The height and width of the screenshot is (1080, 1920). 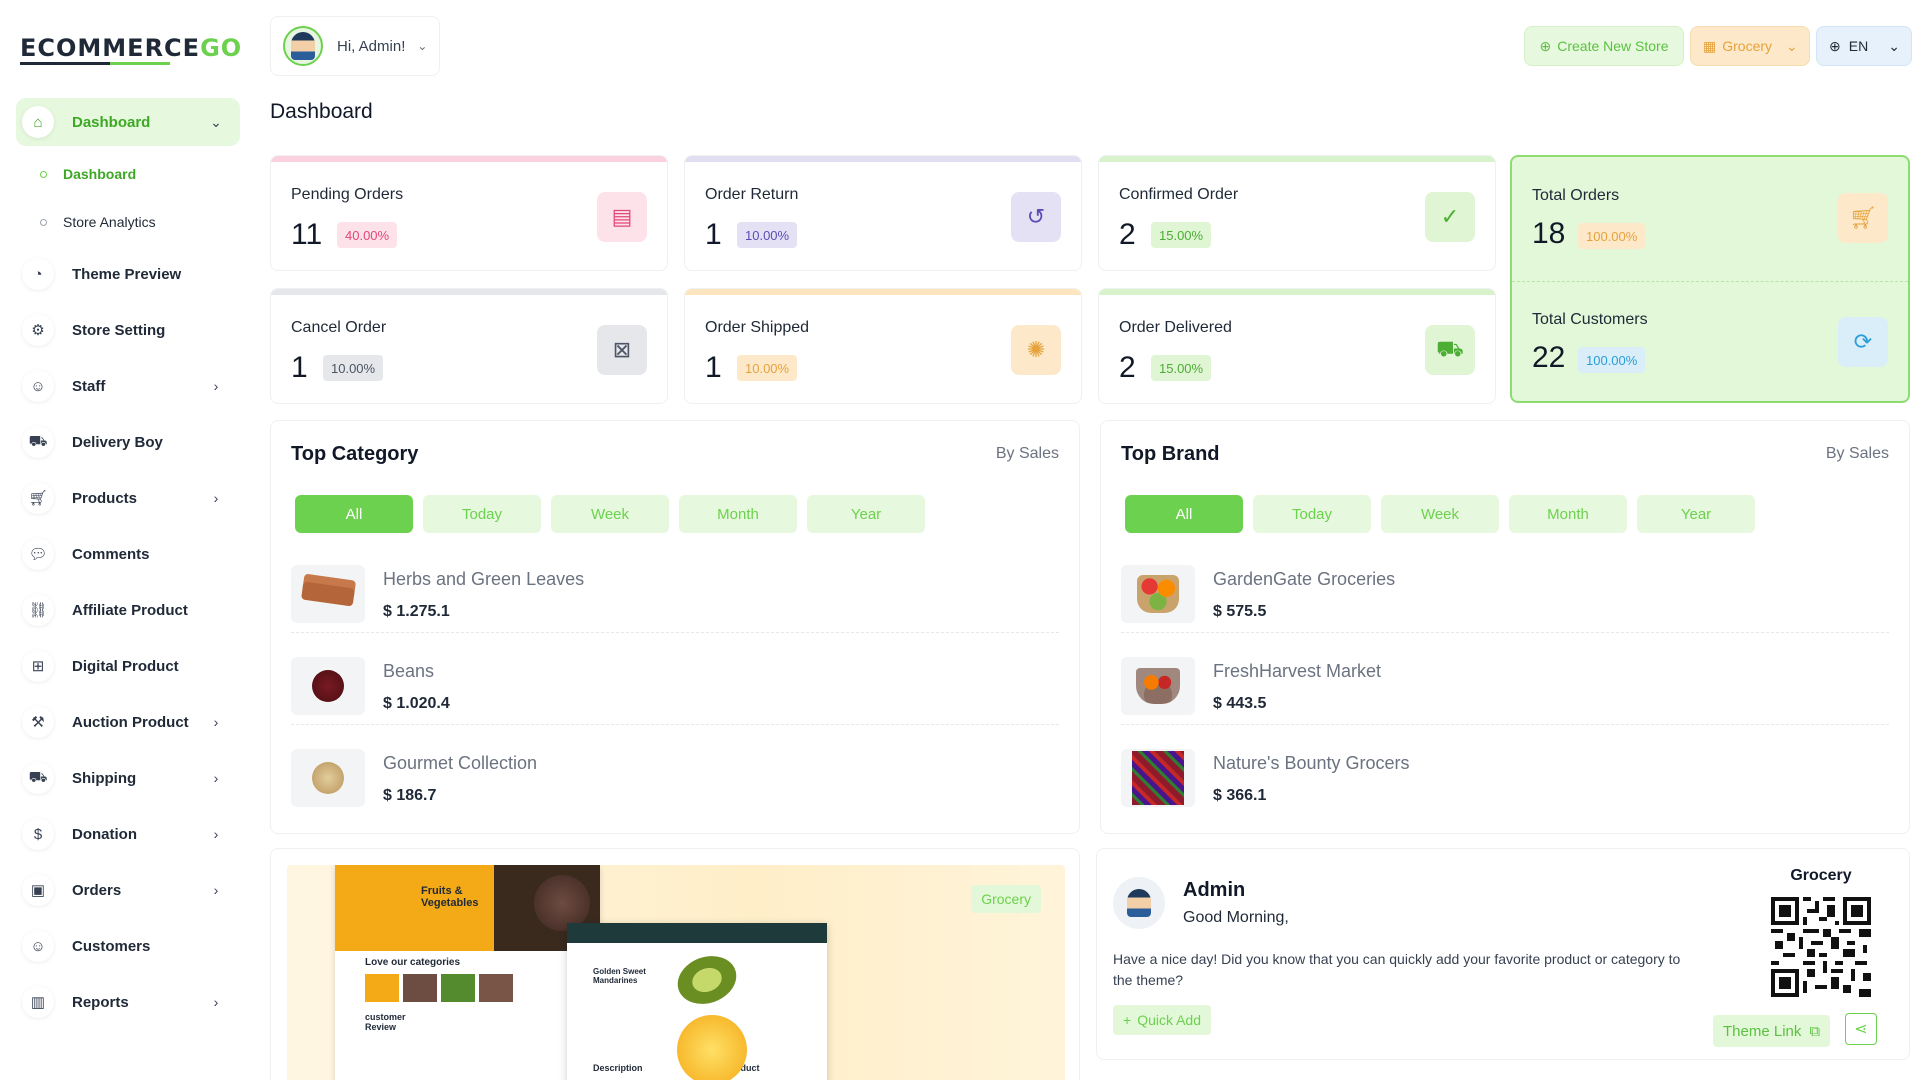 What do you see at coordinates (95, 63) in the screenshot?
I see `logo-underline` at bounding box center [95, 63].